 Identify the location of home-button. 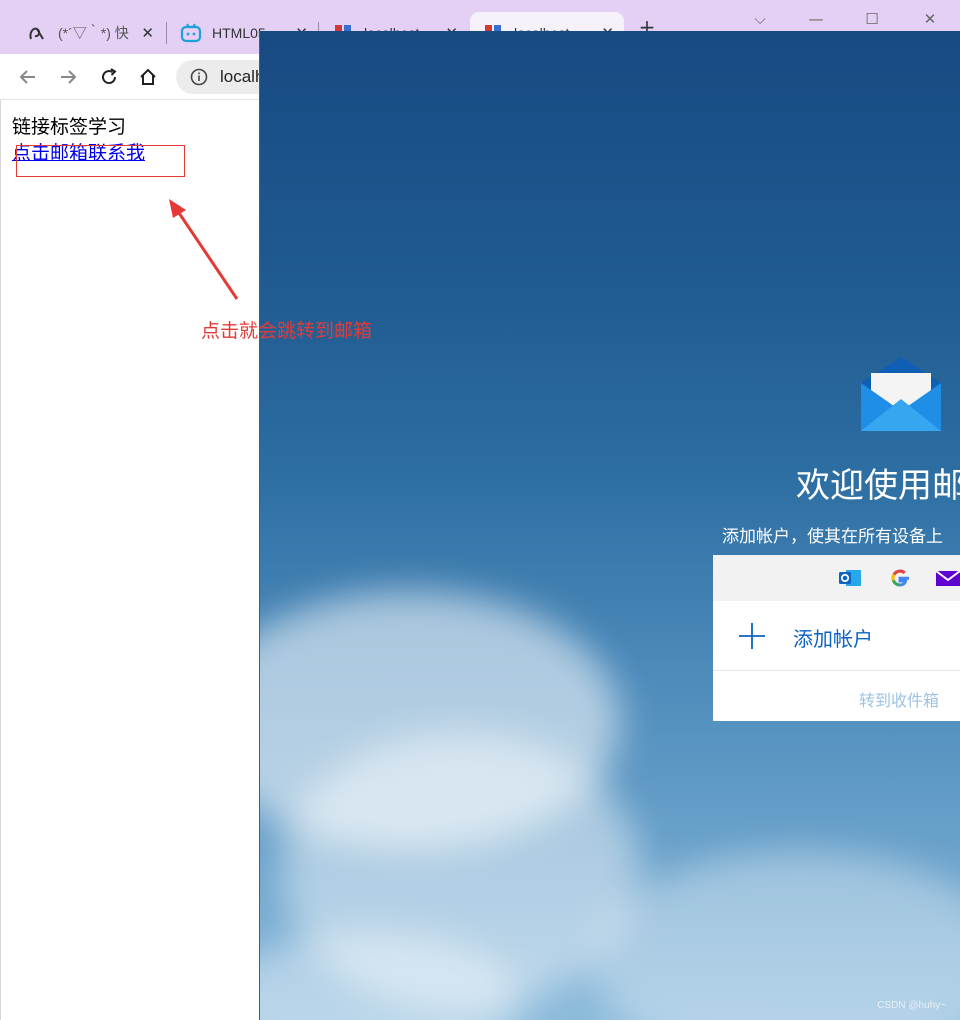
(148, 77).